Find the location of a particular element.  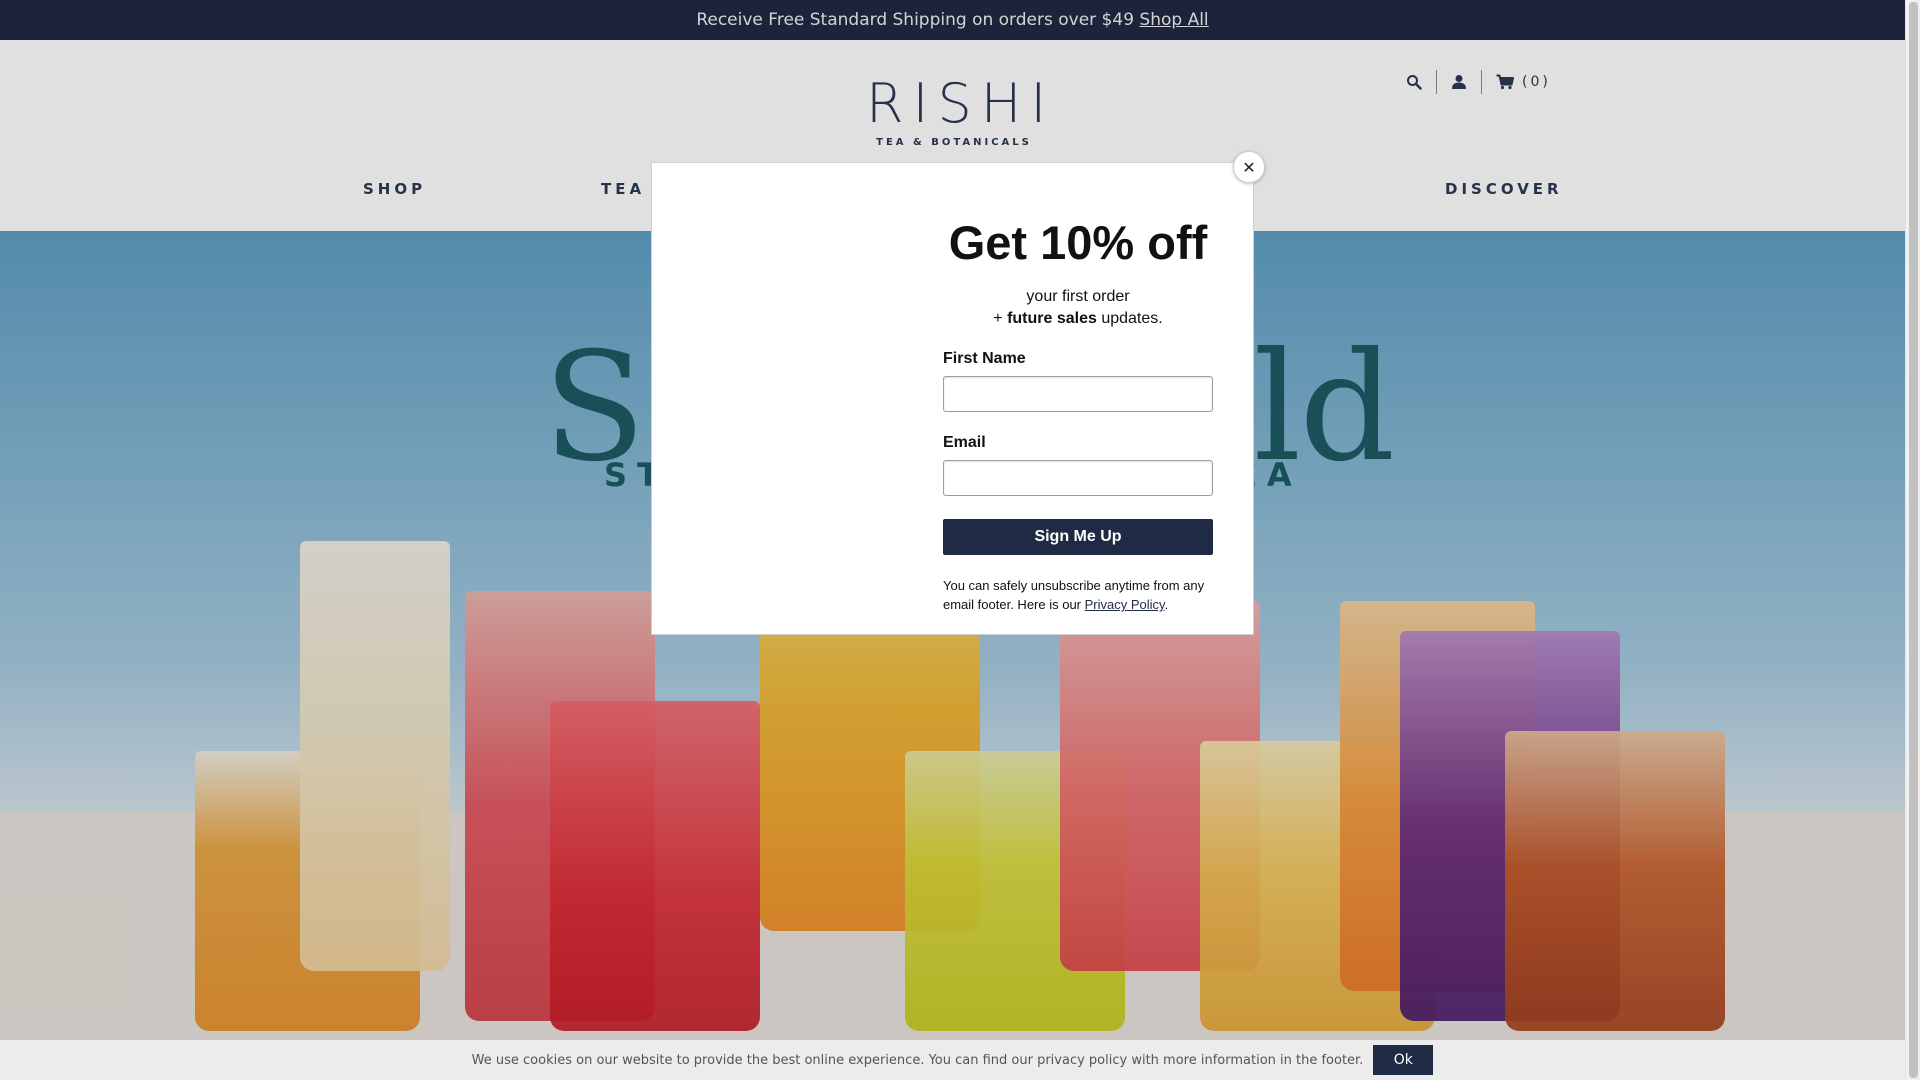

email-field is located at coordinates (1078, 478).